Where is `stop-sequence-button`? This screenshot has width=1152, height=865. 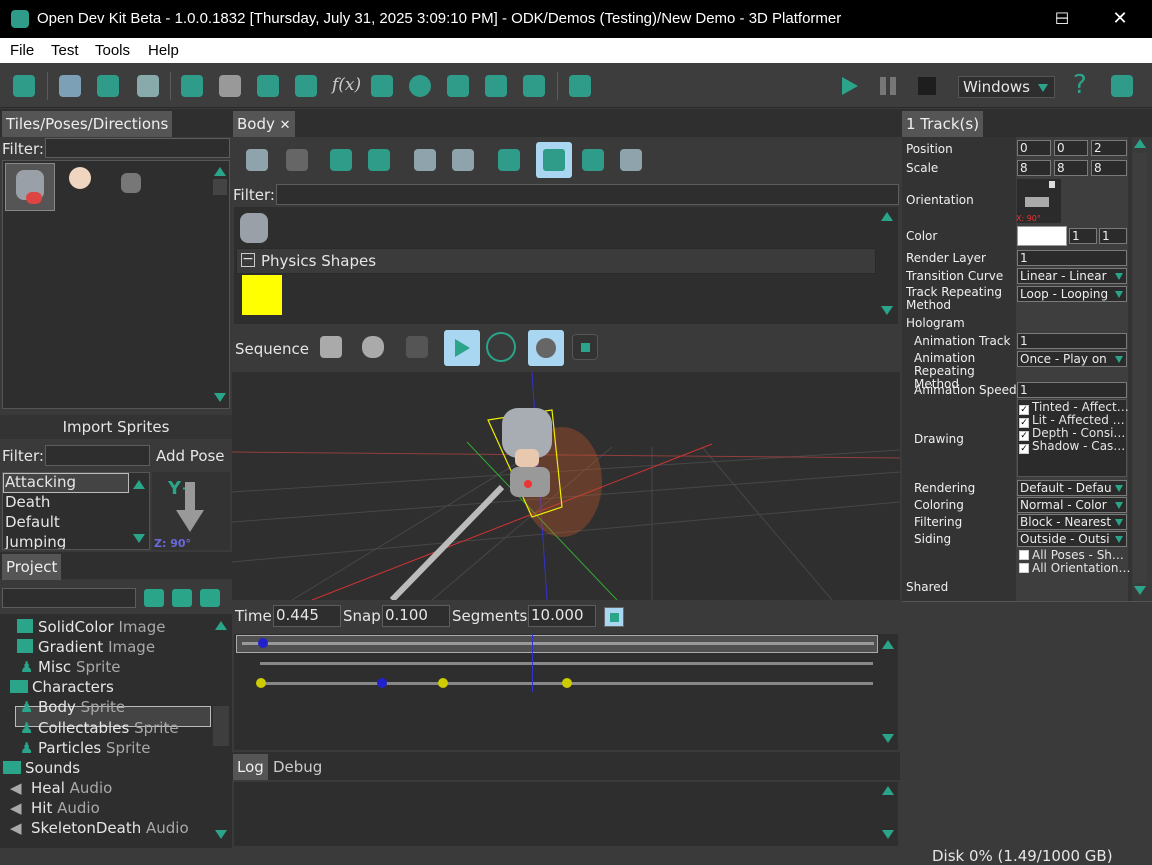 stop-sequence-button is located at coordinates (585, 347).